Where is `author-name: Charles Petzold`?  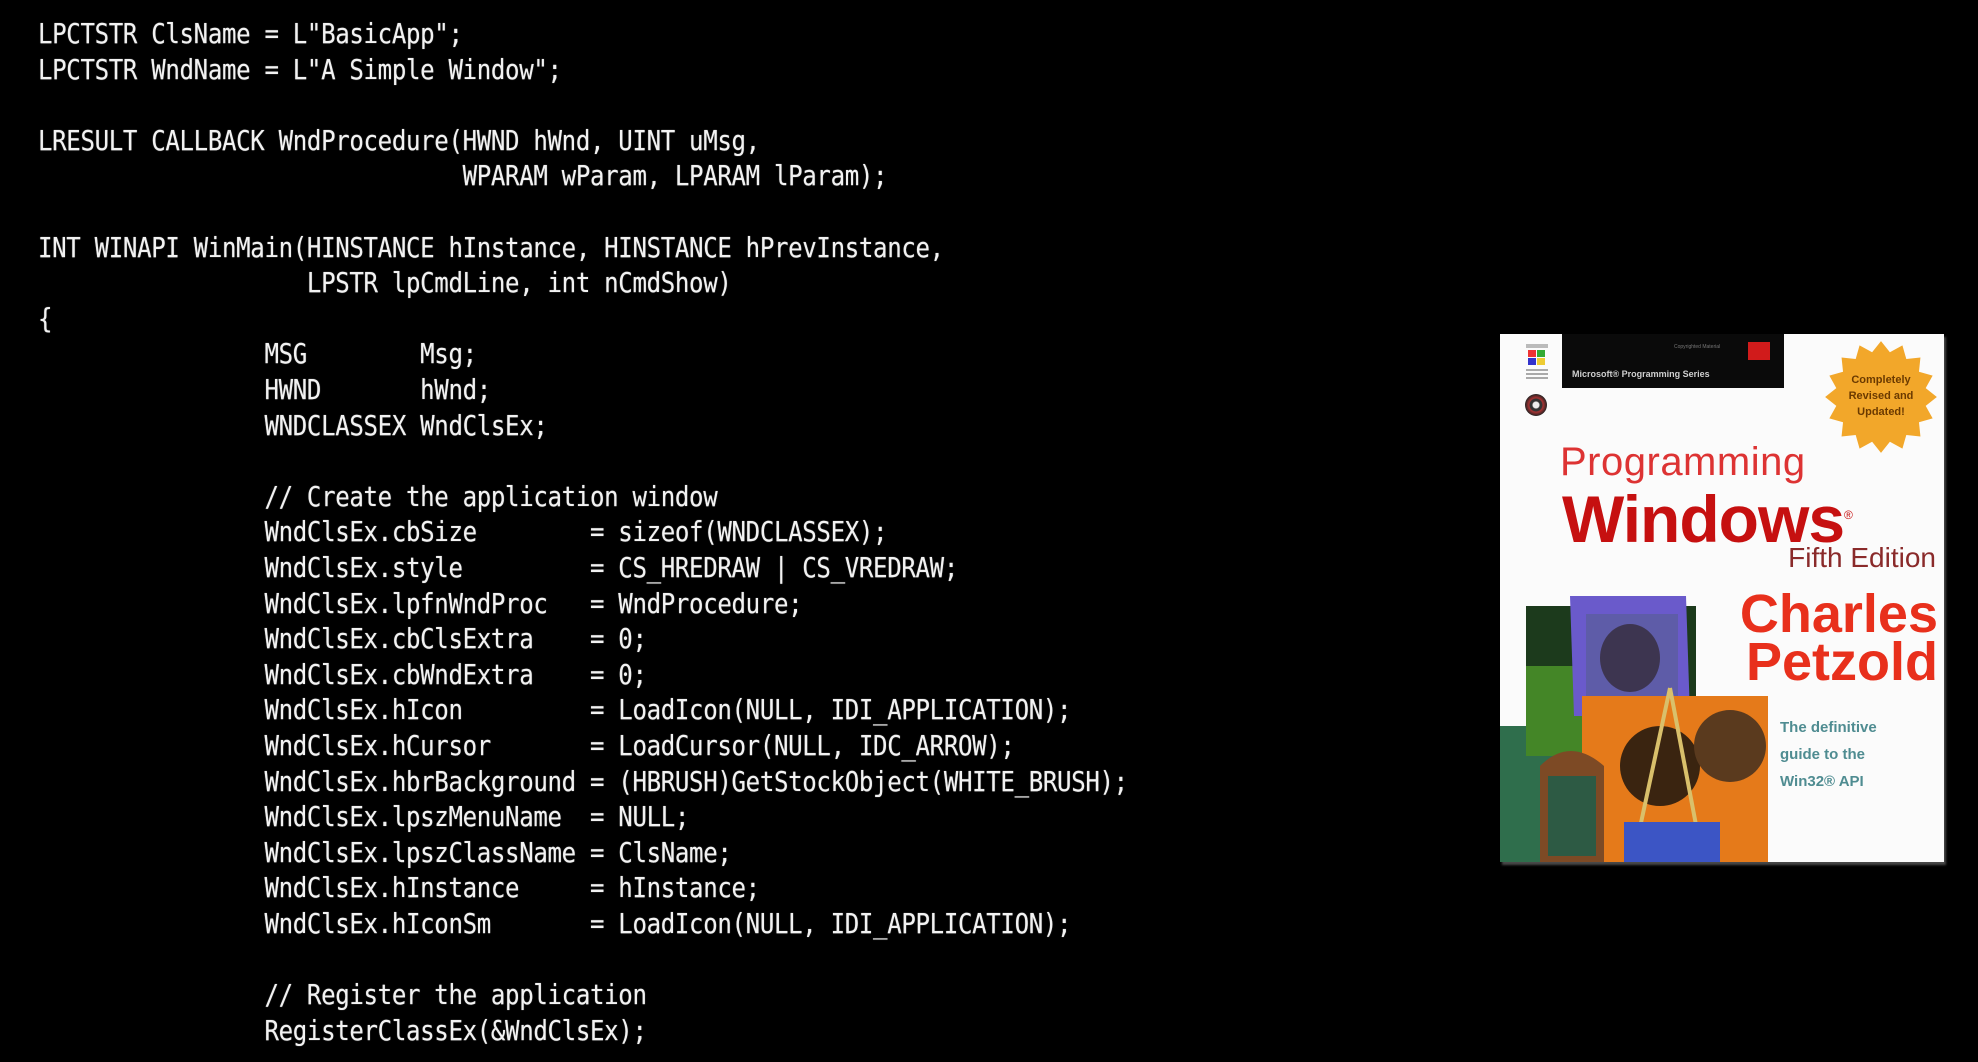 author-name: Charles Petzold is located at coordinates (1838, 638).